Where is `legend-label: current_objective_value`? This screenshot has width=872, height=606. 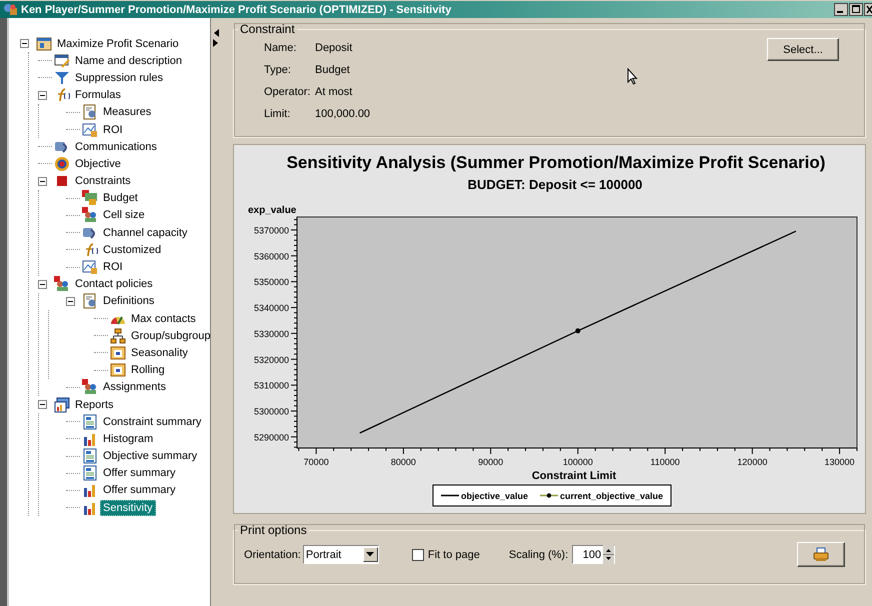 legend-label: current_objective_value is located at coordinates (612, 496).